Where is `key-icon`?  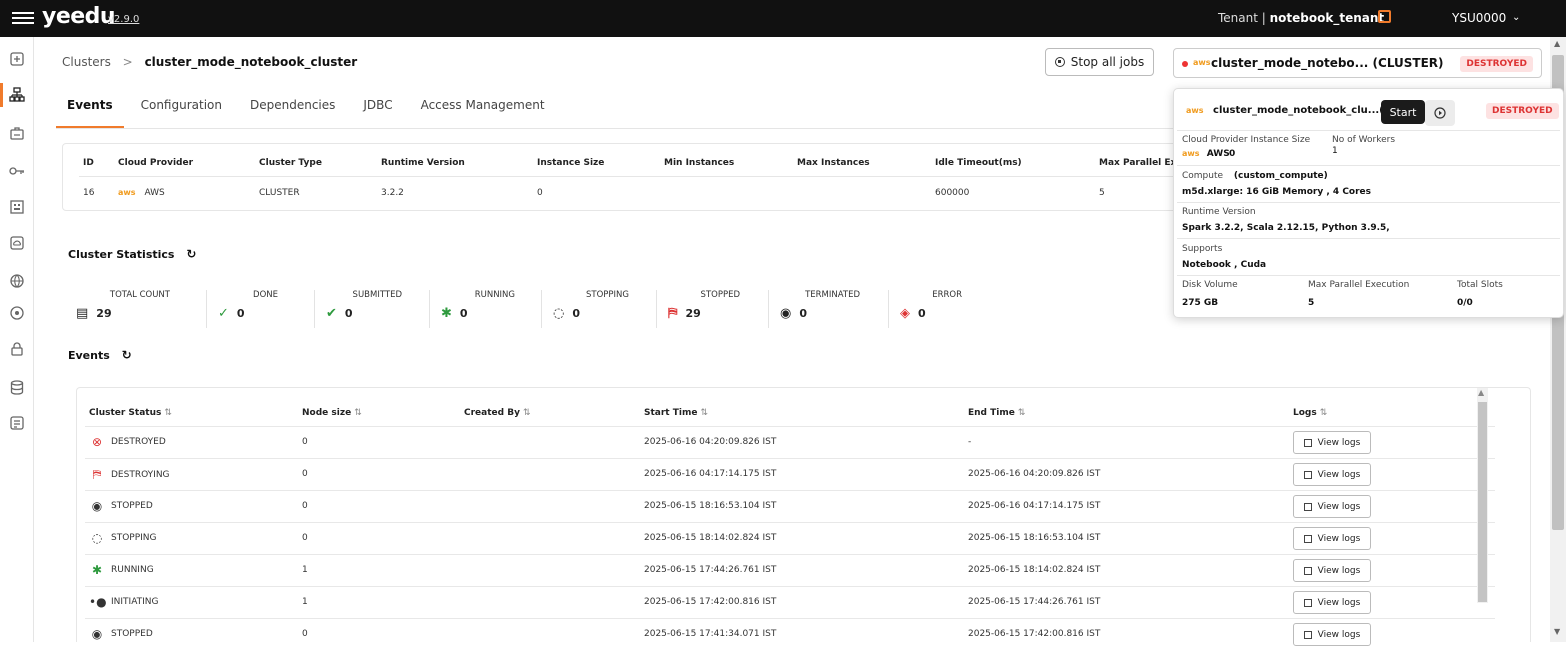
key-icon is located at coordinates (17, 171).